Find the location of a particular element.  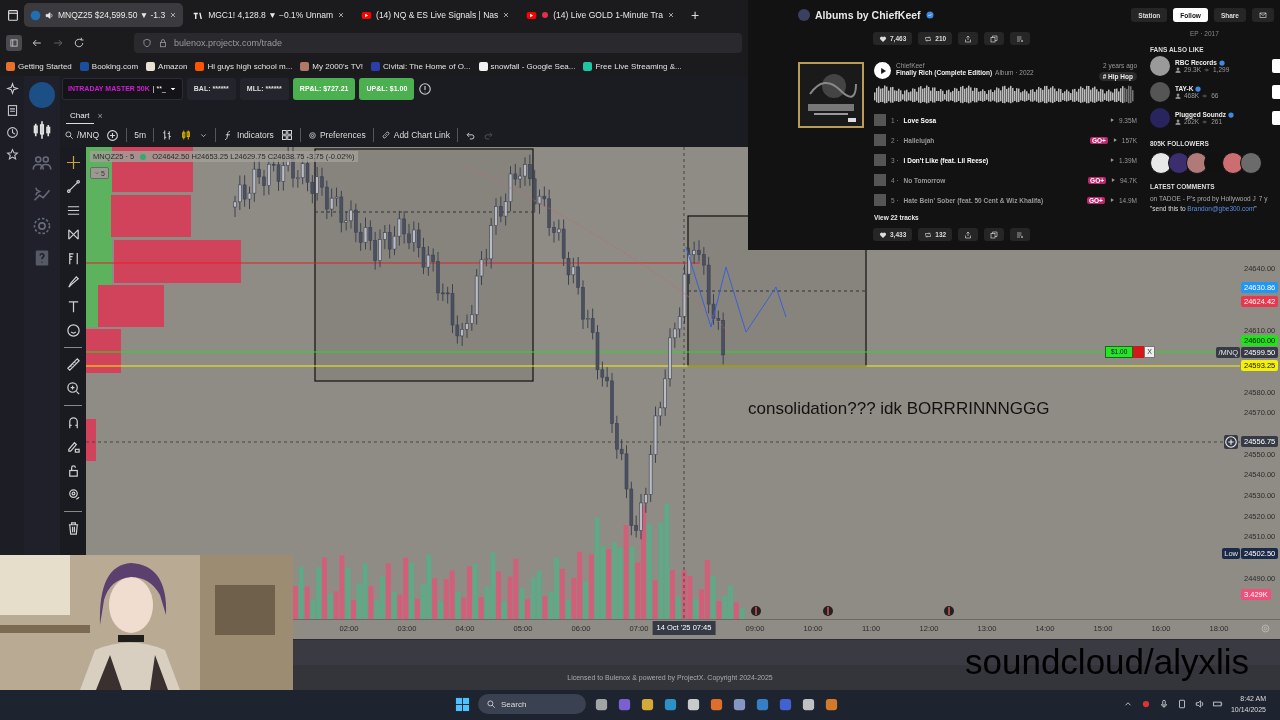

browser-tab: MGC1! 4,128.8 ▼ −0.1% Unnam is located at coordinates (269, 15).